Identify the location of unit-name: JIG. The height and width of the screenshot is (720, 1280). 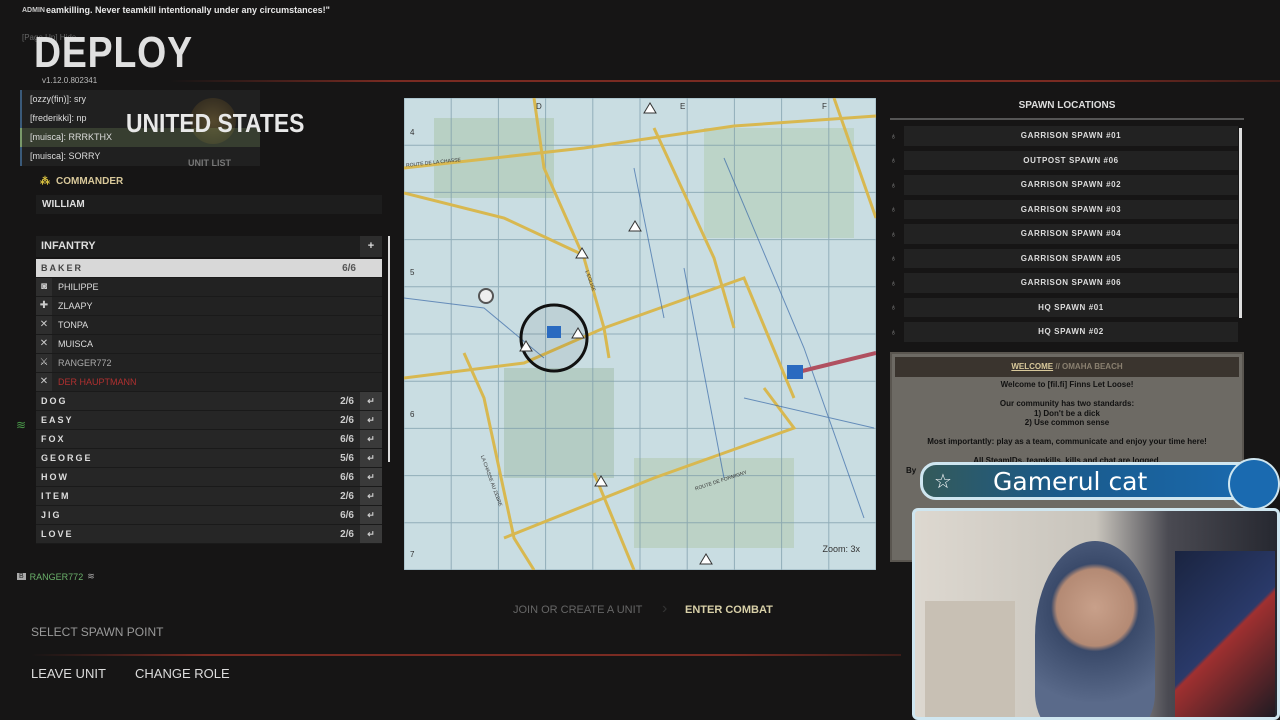
(51, 515).